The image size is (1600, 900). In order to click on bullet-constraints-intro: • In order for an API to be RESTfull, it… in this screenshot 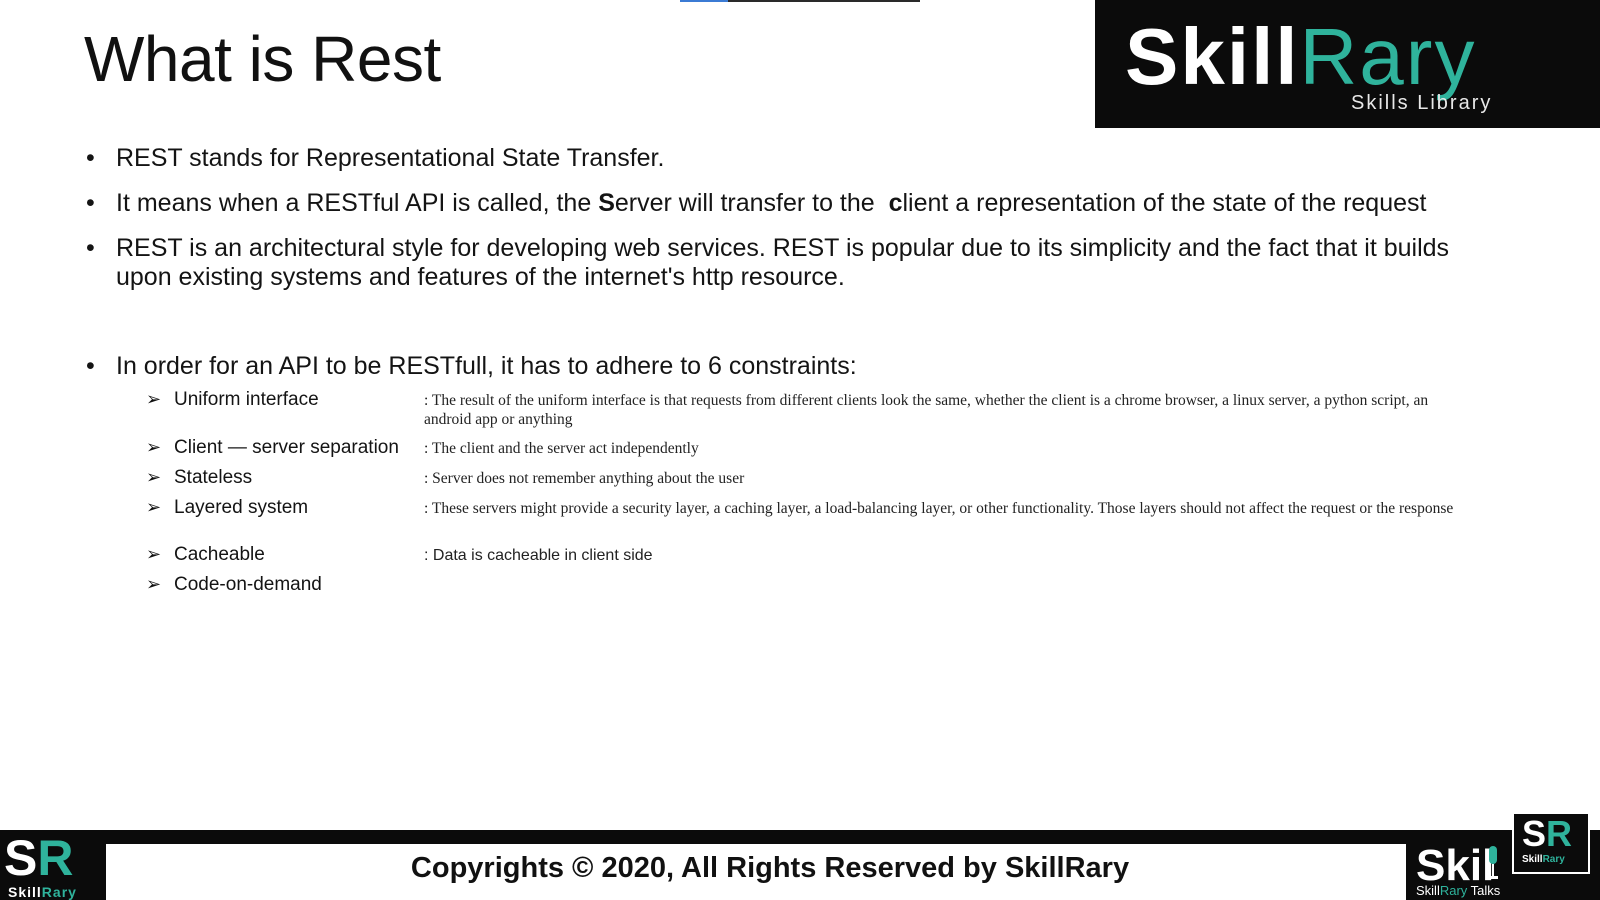, I will do `click(786, 366)`.